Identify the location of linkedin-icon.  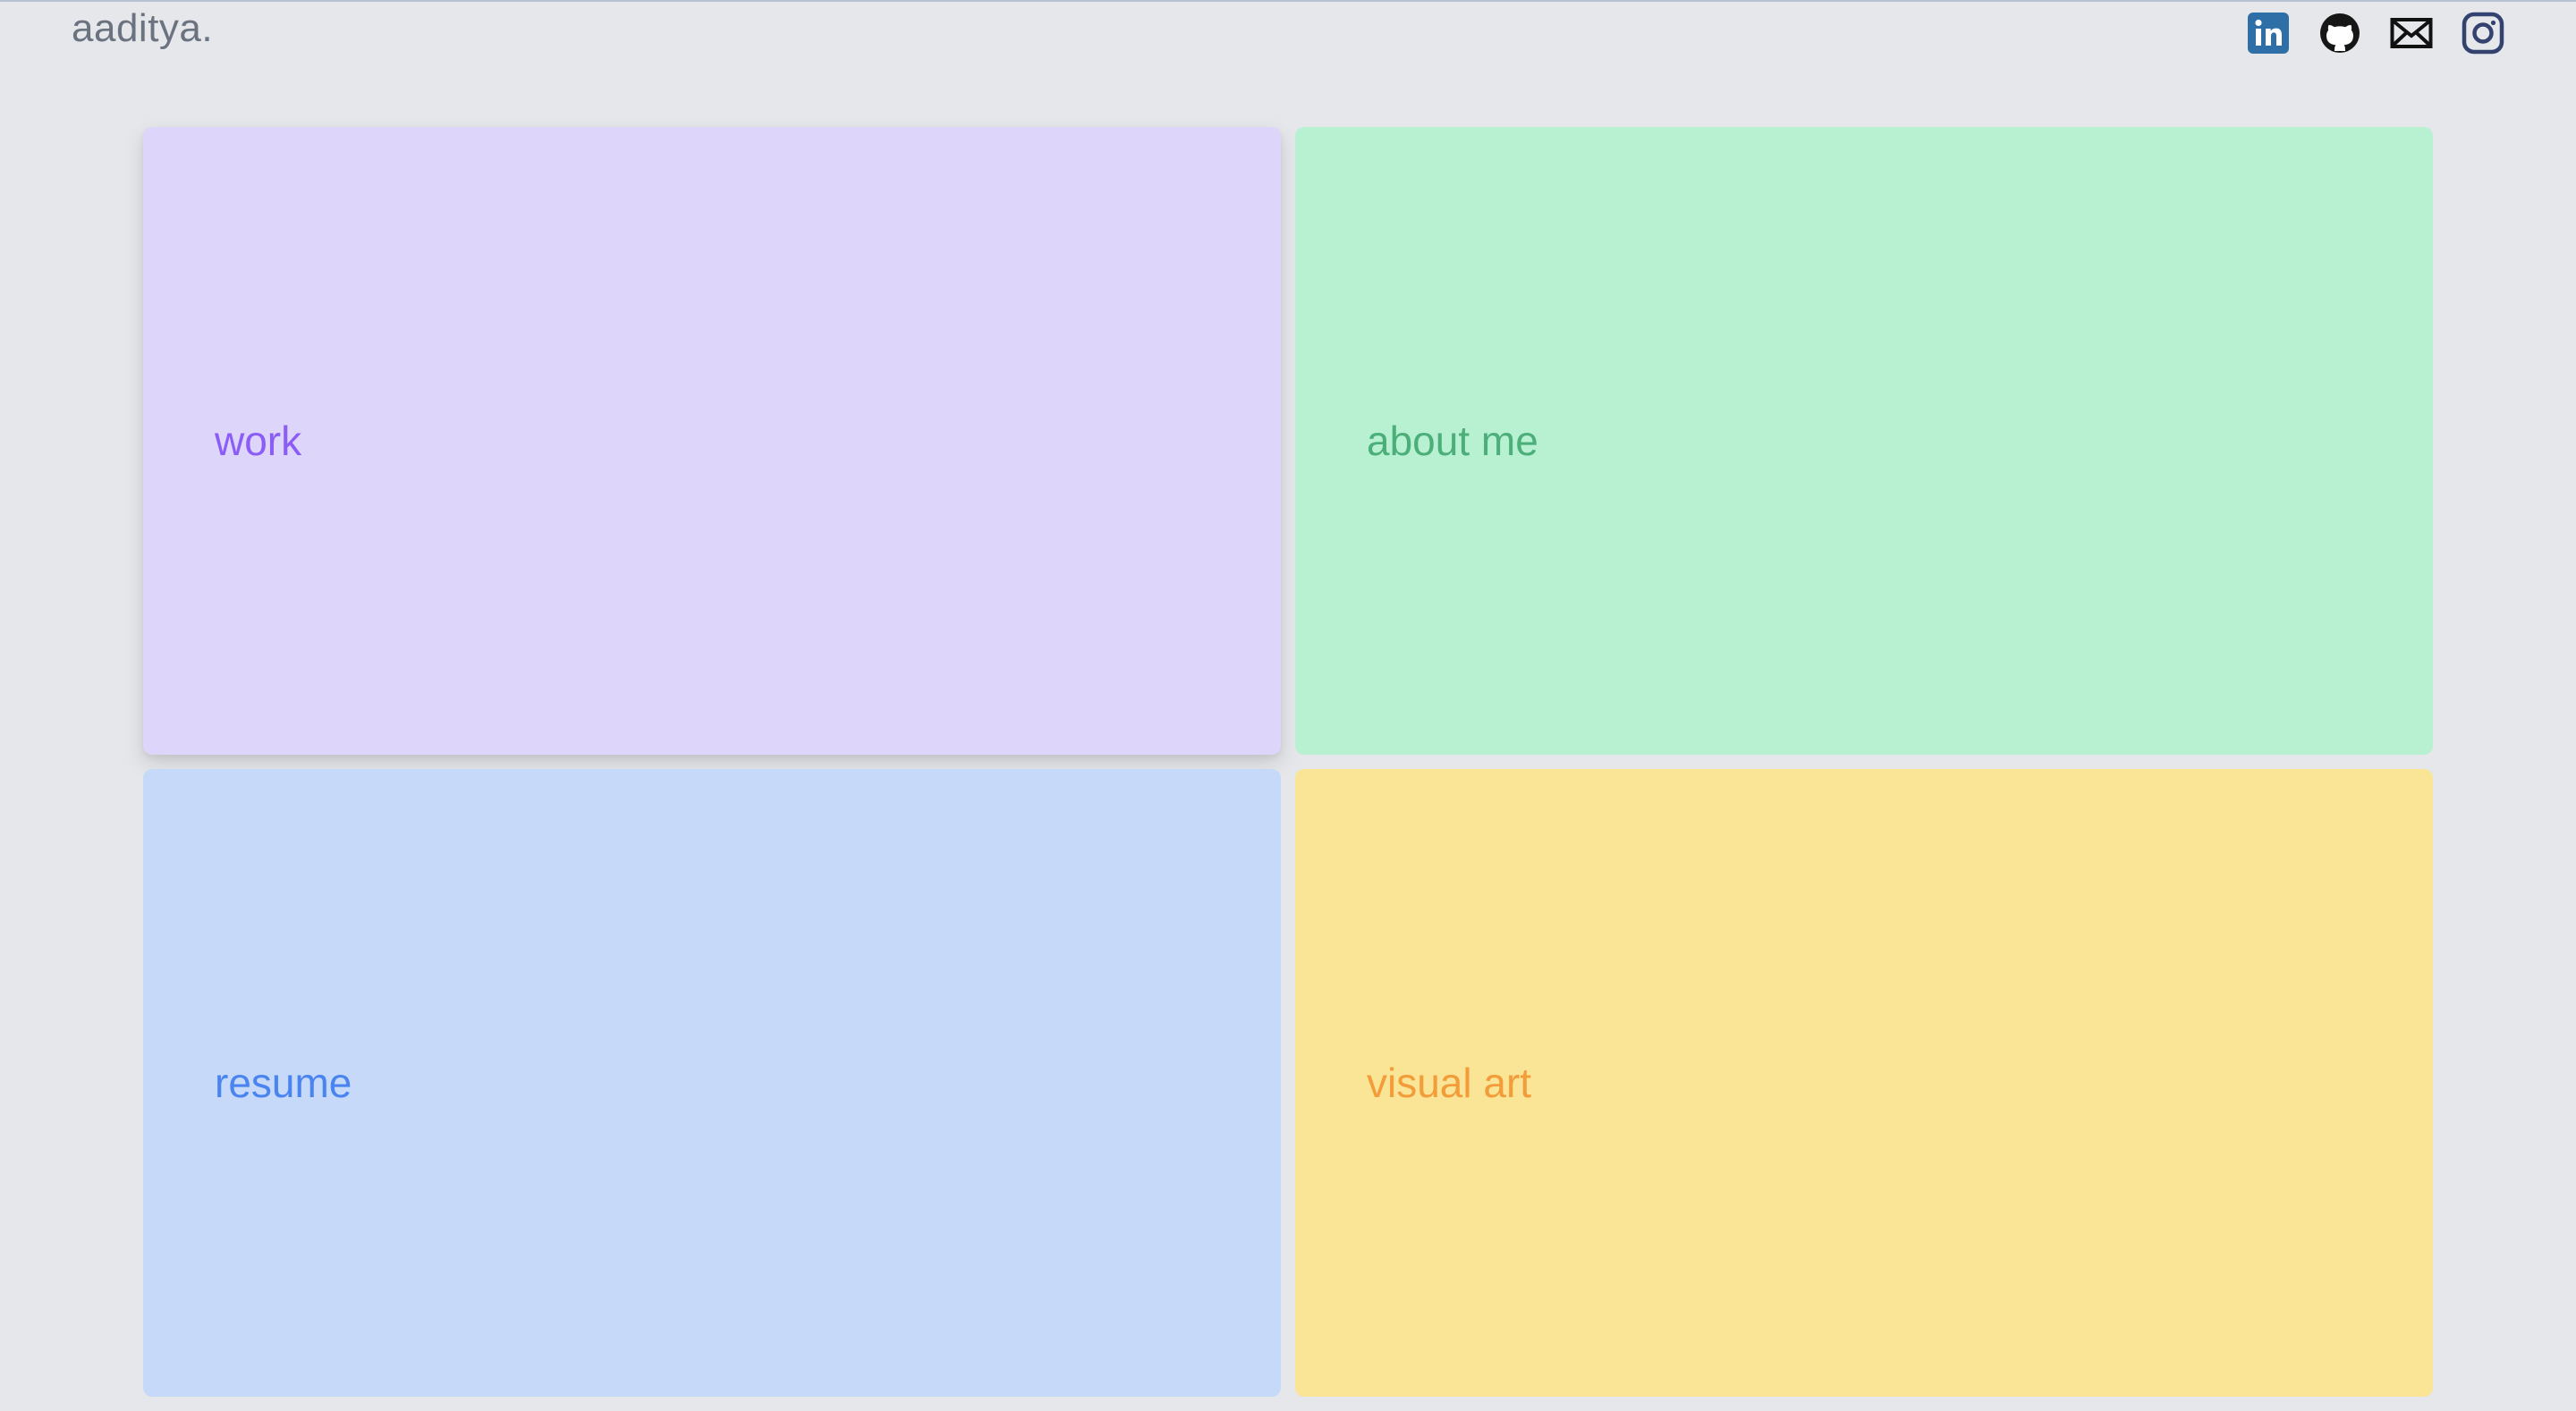
(2268, 33).